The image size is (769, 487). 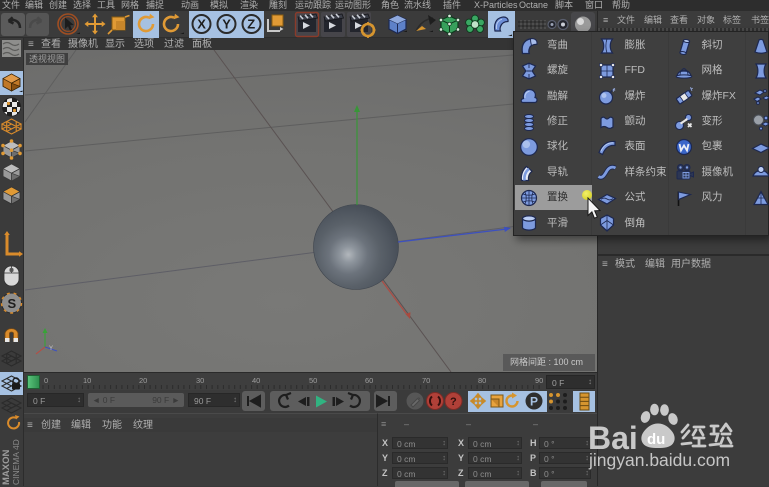 I want to click on svg-text: 50, so click(x=313, y=380).